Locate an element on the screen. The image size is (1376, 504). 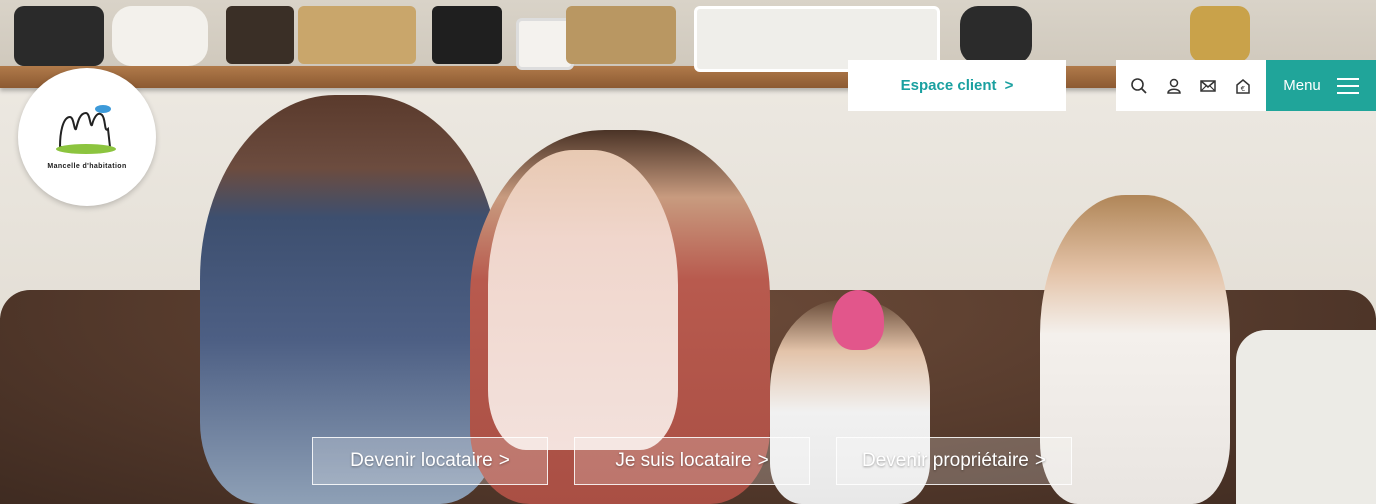
espace-client-label: Espace client is located at coordinates (948, 85).